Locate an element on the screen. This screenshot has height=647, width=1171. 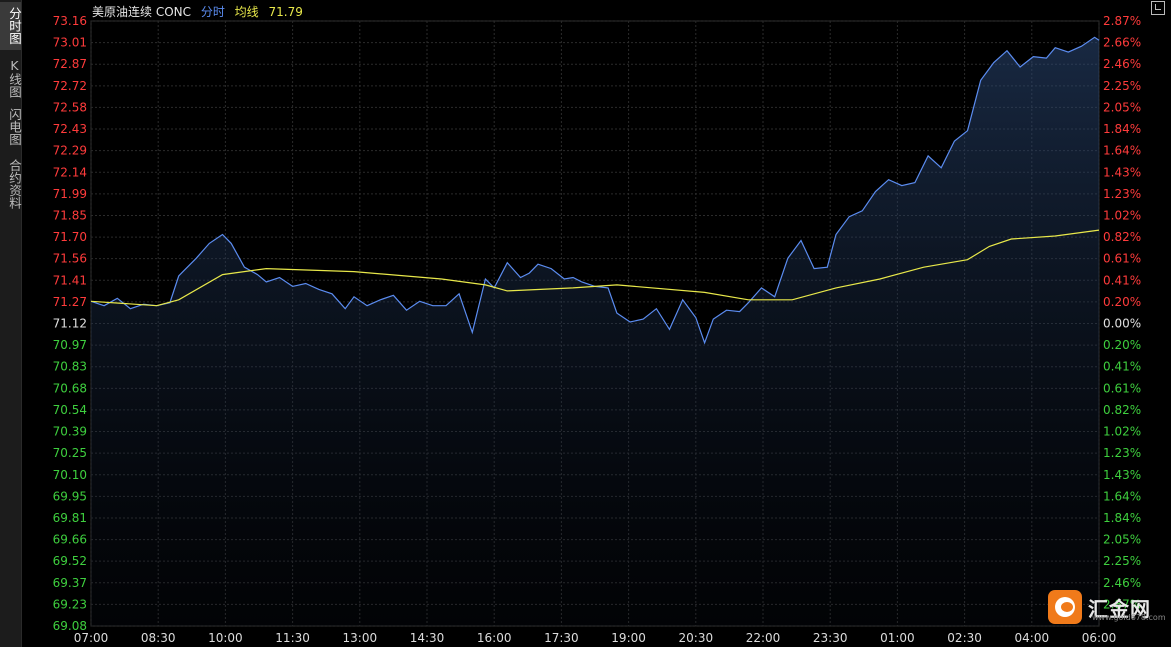
y-tick-label: 71.70 is located at coordinates (70, 237).